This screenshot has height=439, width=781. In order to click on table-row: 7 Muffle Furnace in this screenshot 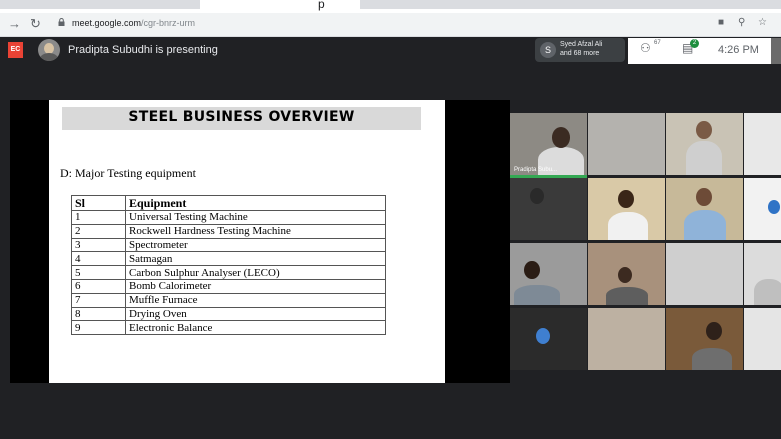, I will do `click(228, 300)`.